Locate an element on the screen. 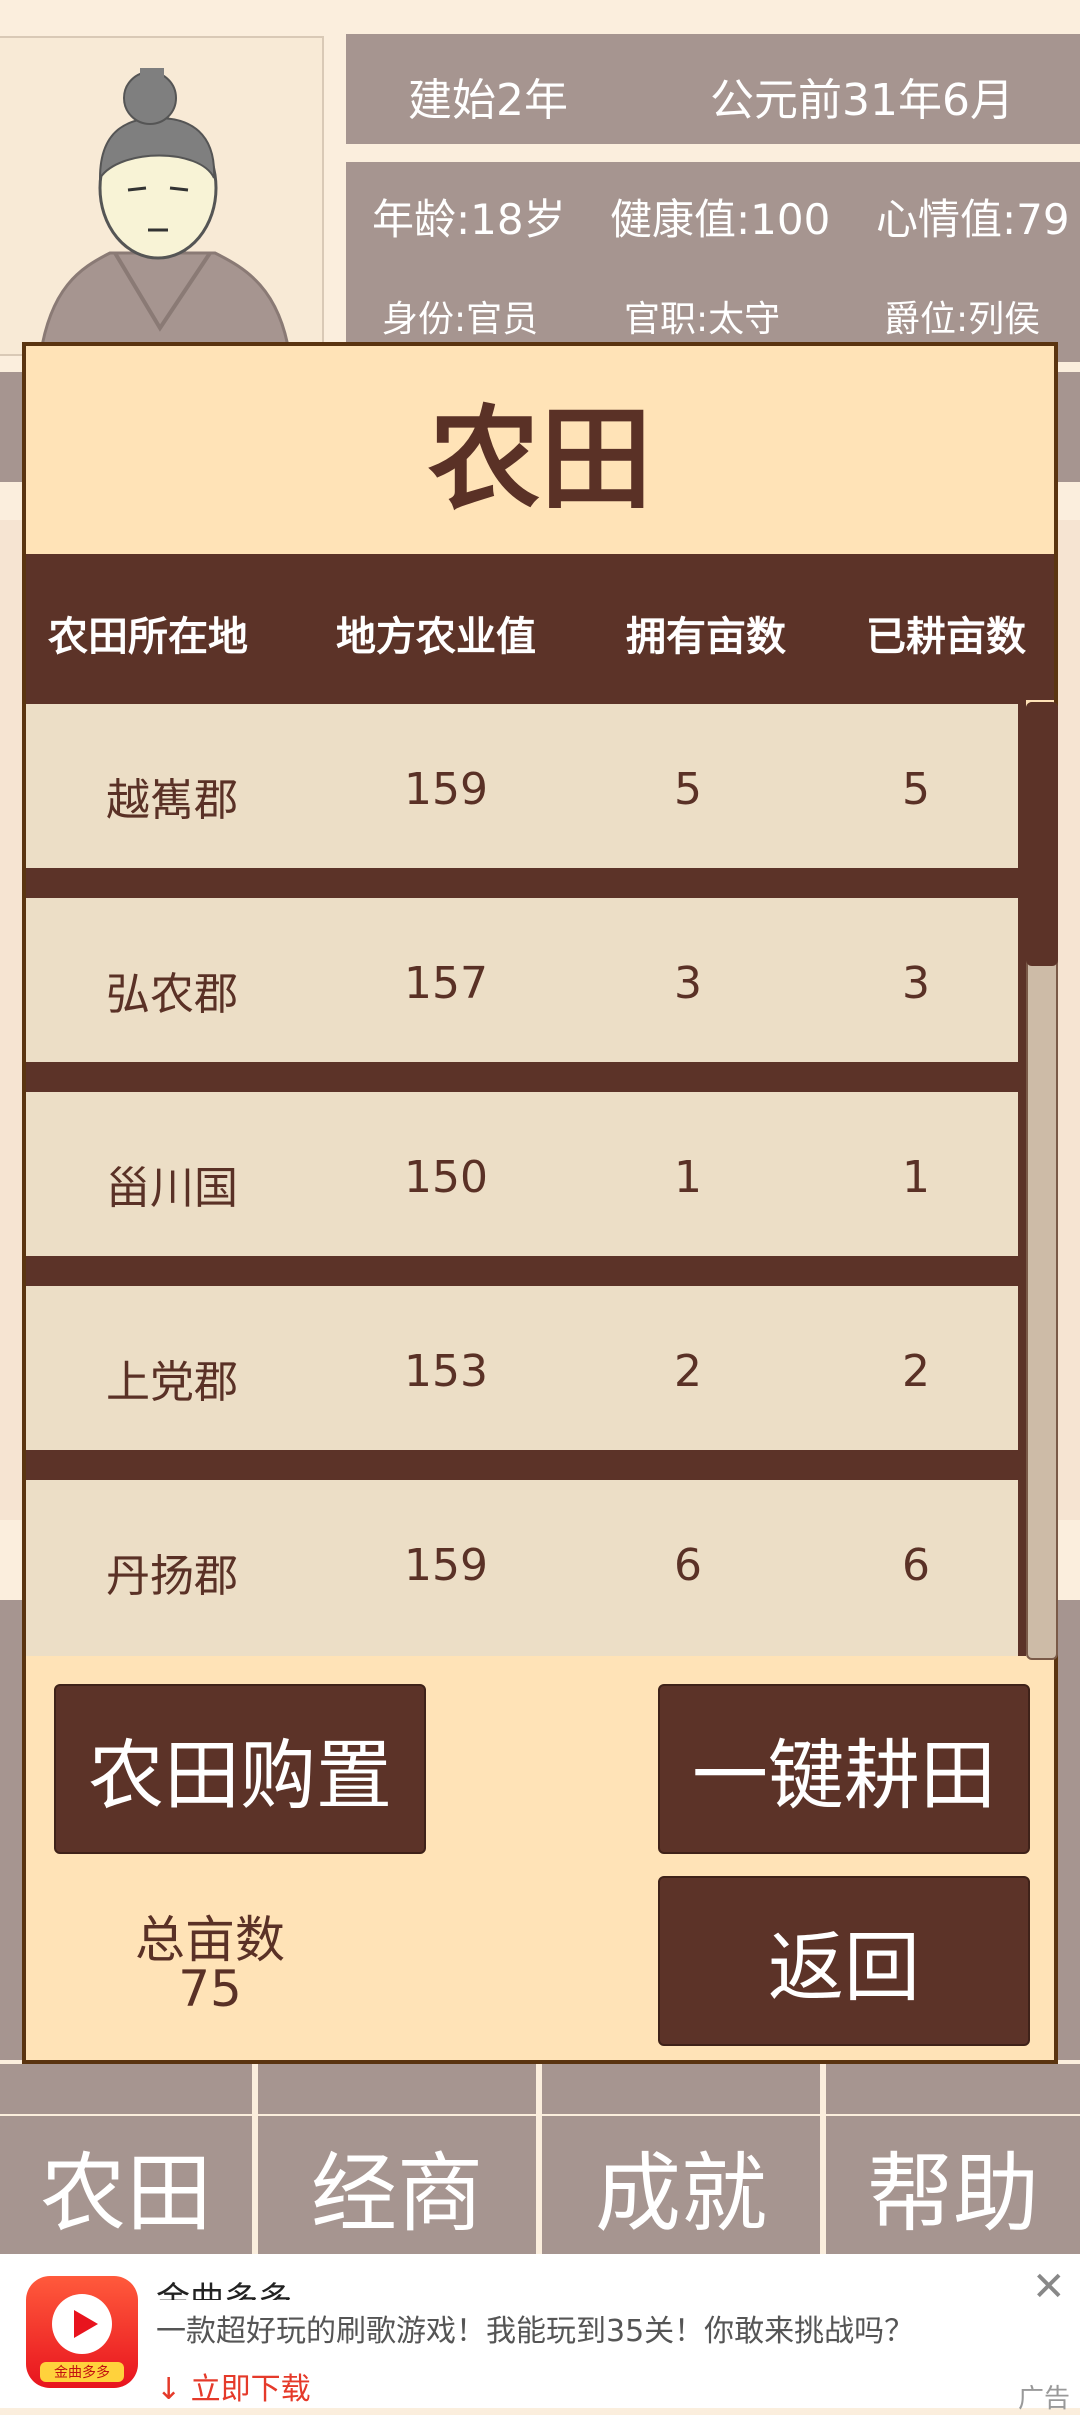 The image size is (1080, 2415). row-plowed: 2 is located at coordinates (916, 1371).